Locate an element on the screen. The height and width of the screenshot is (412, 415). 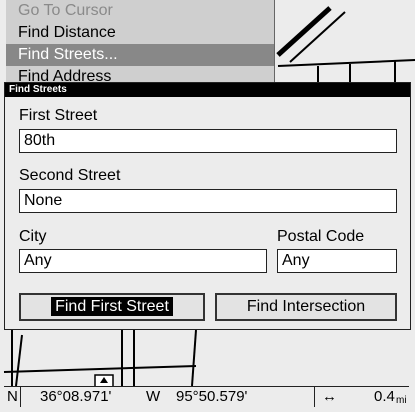
longitude-hemisphere: W is located at coordinates (153, 396).